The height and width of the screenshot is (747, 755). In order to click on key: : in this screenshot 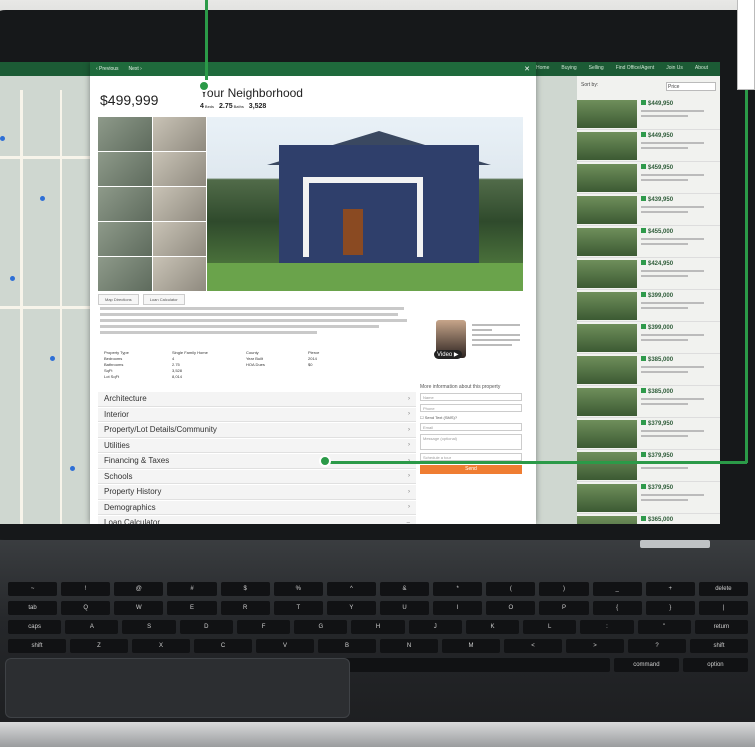, I will do `click(607, 627)`.